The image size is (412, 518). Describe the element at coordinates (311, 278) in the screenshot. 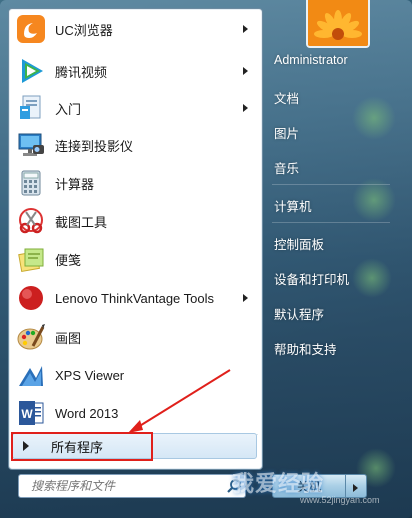

I see `devices-printers-link: 设备和打印机` at that location.